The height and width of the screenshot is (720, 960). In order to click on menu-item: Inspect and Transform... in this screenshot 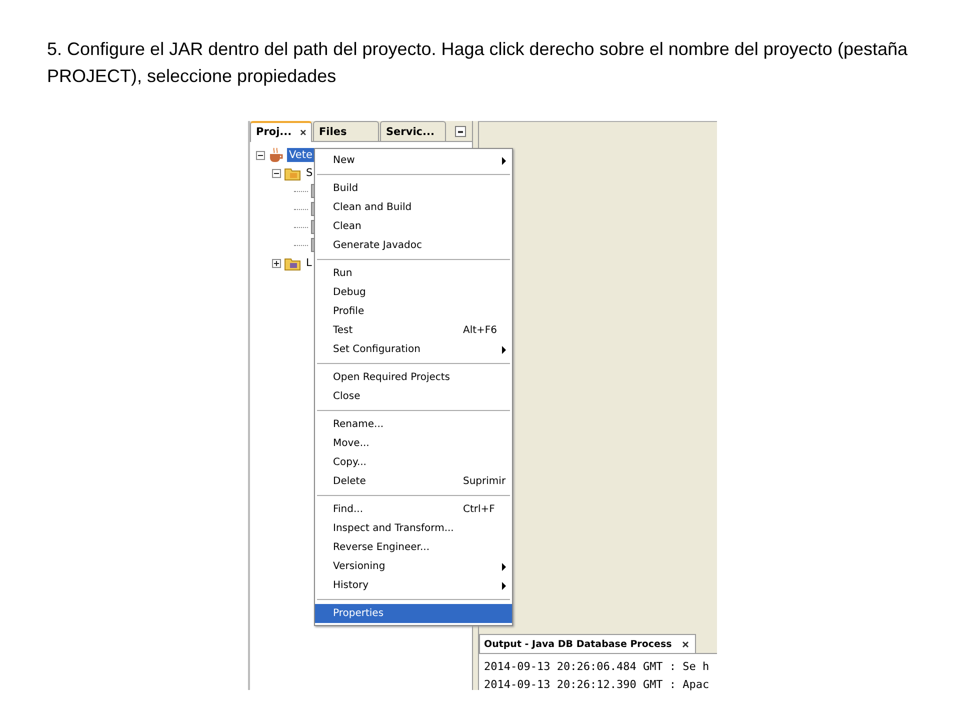, I will do `click(413, 528)`.